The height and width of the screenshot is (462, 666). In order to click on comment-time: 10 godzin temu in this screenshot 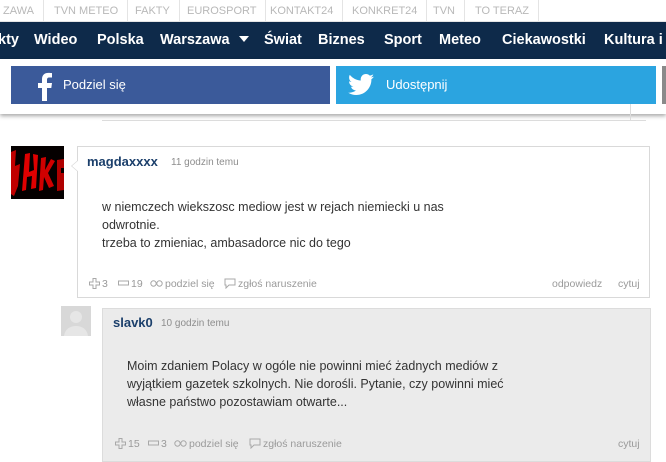, I will do `click(195, 323)`.